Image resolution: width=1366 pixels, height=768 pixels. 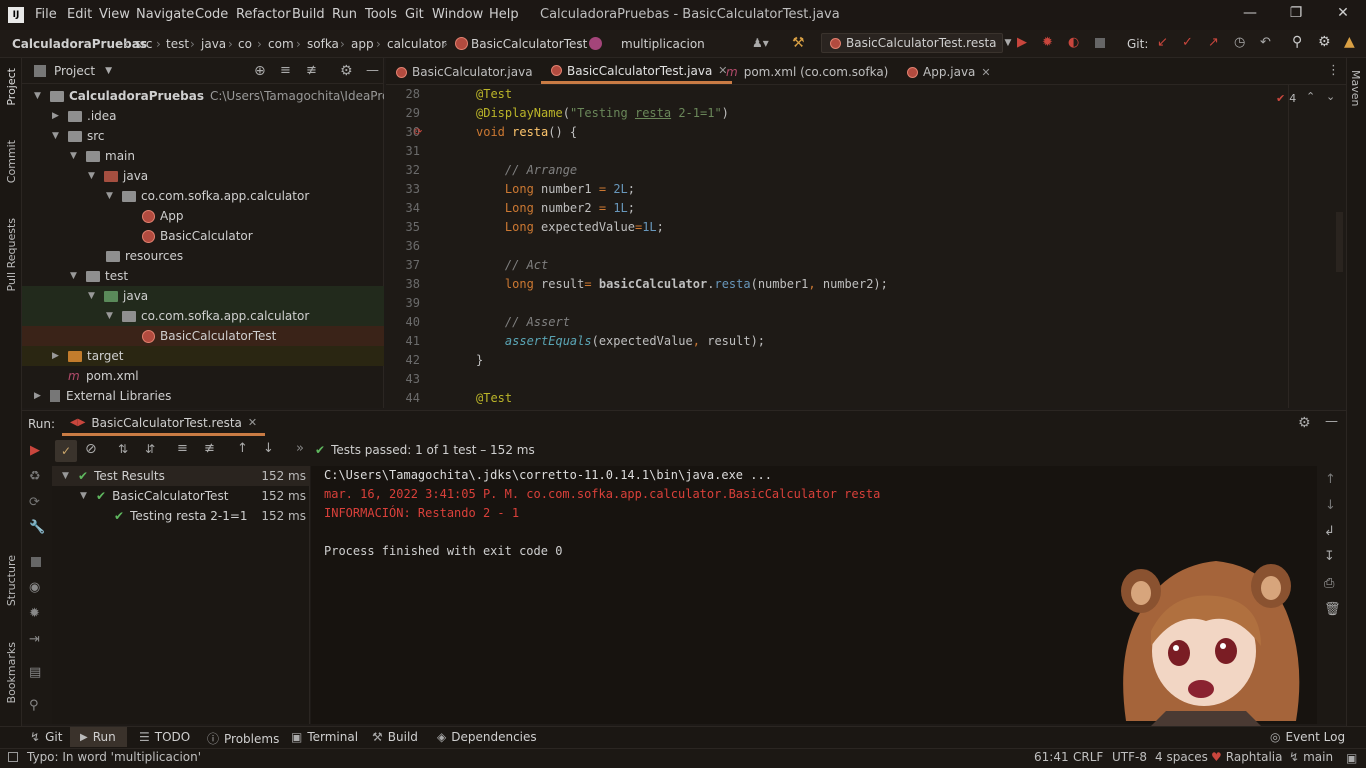 What do you see at coordinates (1355, 88) in the screenshot?
I see `maven-tool-tab: Maven` at bounding box center [1355, 88].